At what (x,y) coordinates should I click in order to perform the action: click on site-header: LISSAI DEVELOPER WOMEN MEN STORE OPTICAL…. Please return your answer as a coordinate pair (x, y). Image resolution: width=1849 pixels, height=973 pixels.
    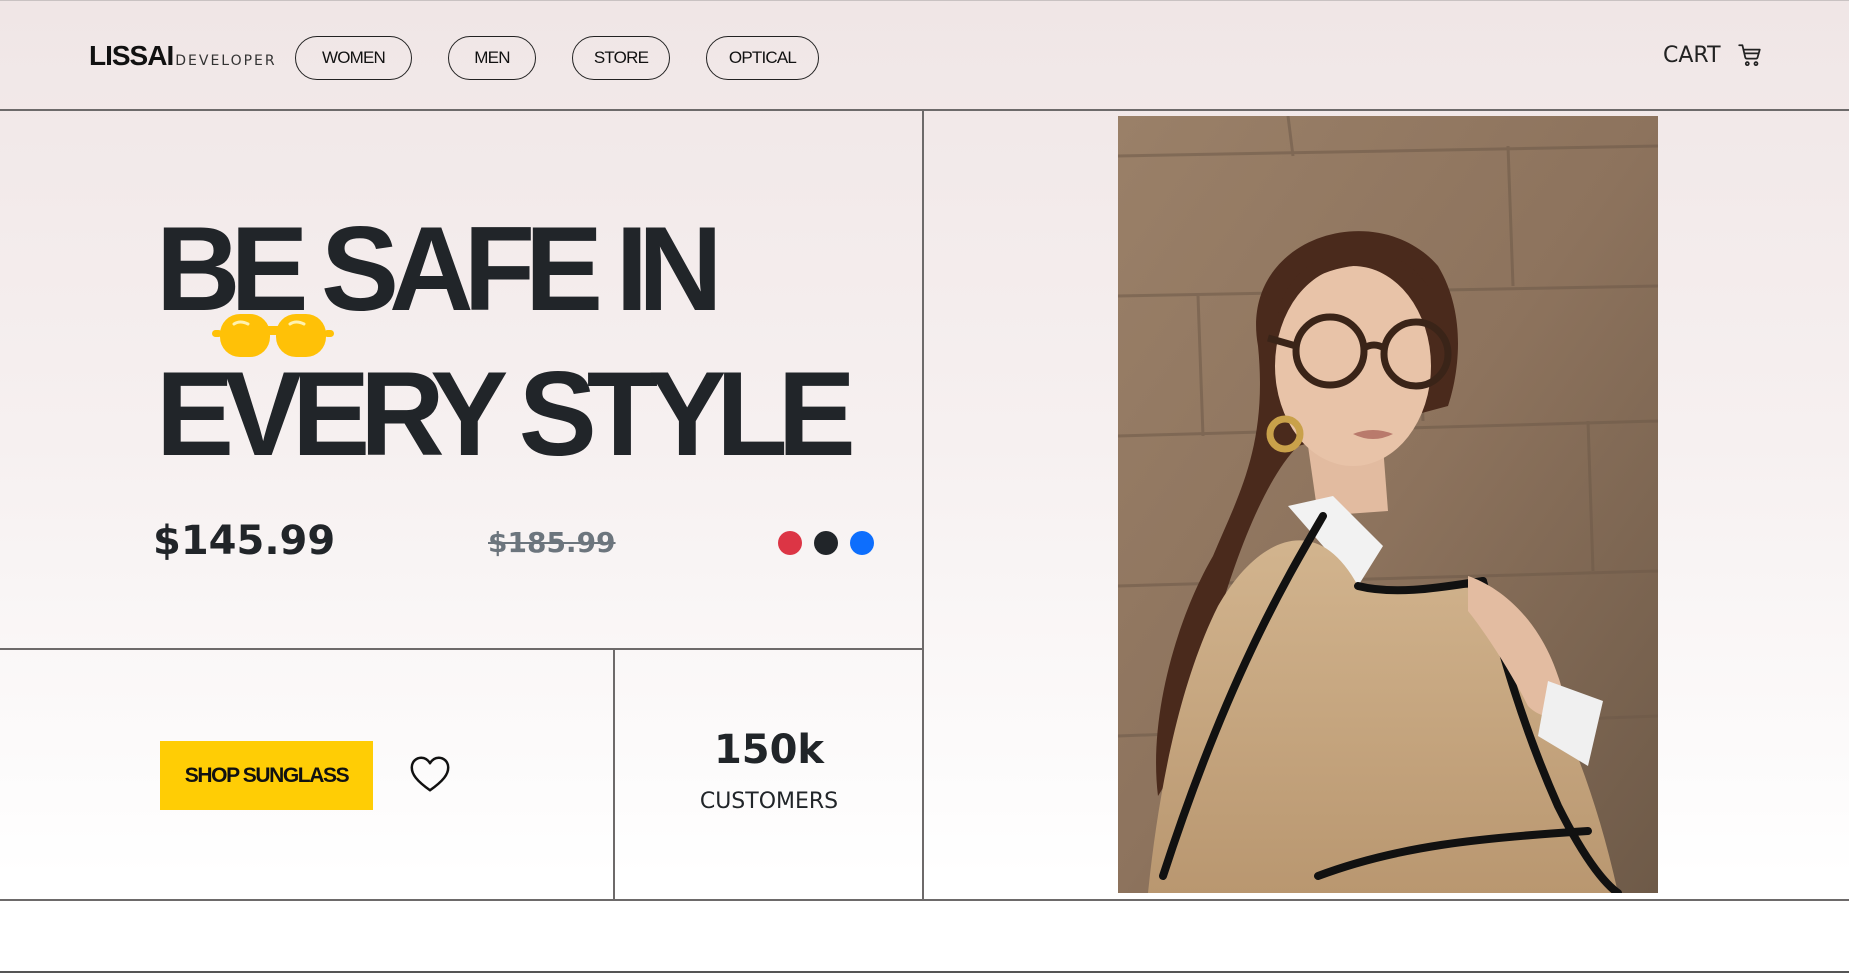
    Looking at the image, I should click on (924, 55).